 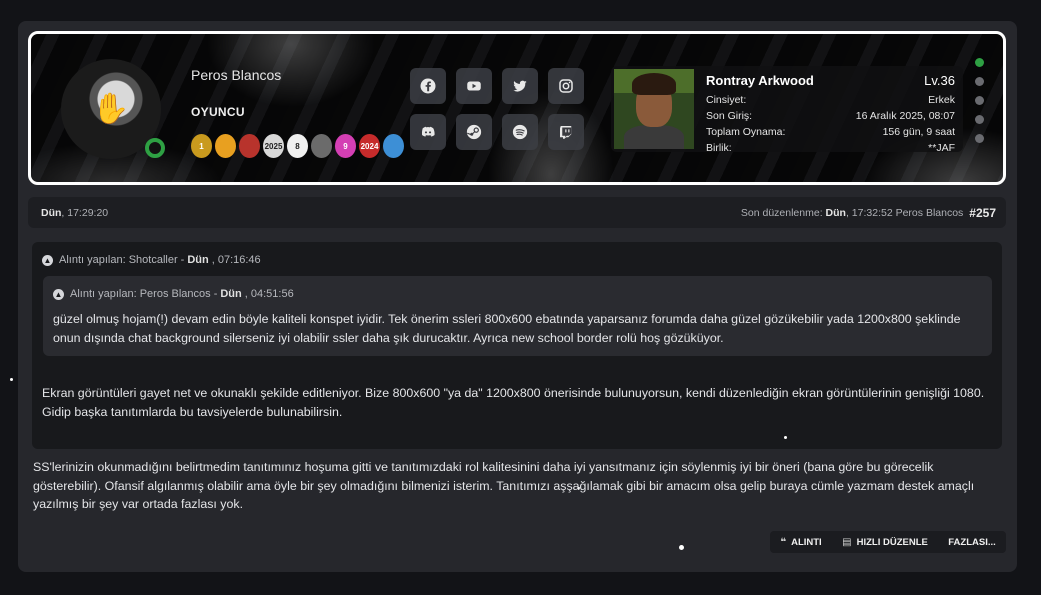 I want to click on quote-source: Alıntı yapılan: Shotcaller -, so click(x=122, y=260).